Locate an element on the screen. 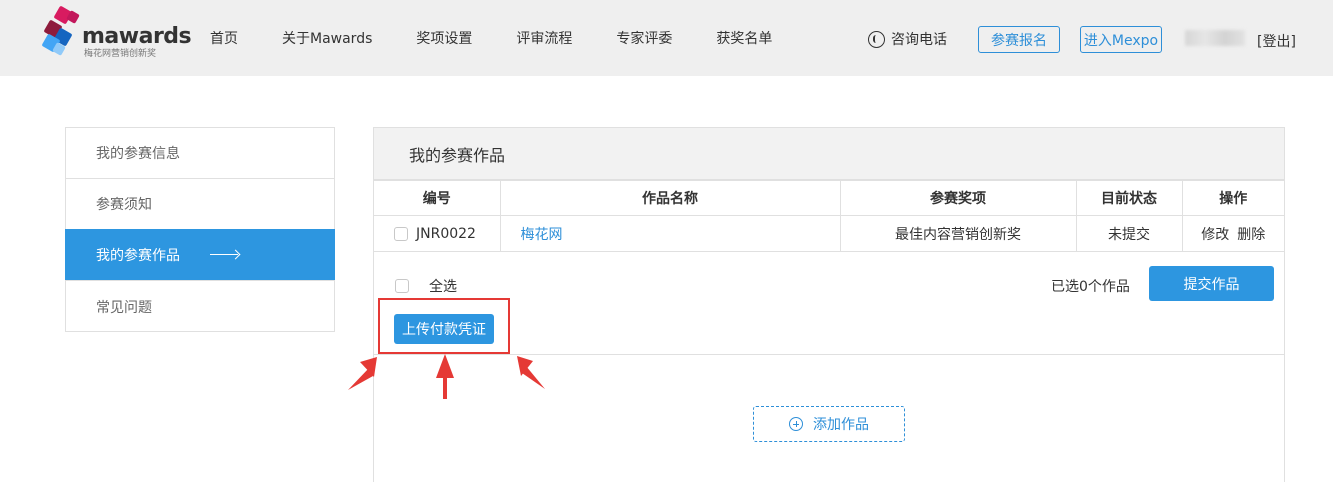  mexpo-button: 进入Mexpo is located at coordinates (1121, 39).